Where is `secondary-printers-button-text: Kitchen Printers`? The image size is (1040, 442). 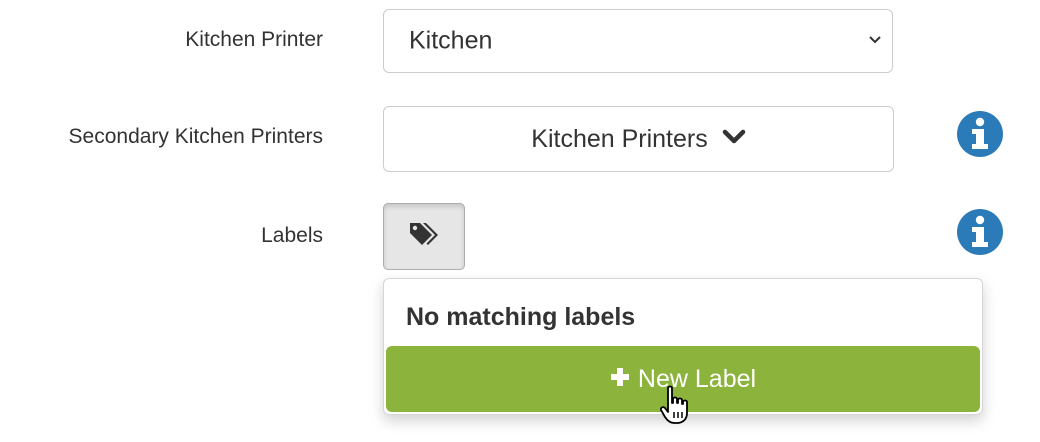
secondary-printers-button-text: Kitchen Printers is located at coordinates (619, 138).